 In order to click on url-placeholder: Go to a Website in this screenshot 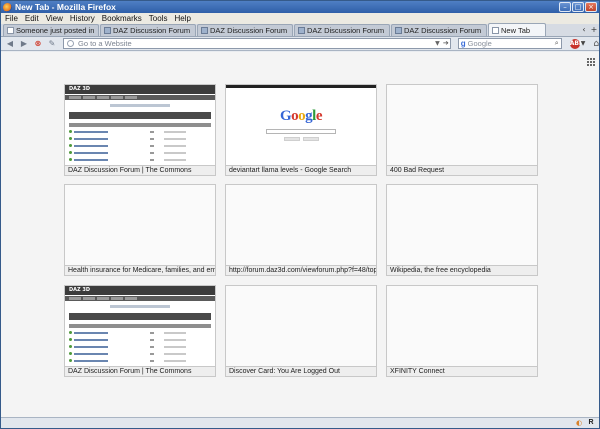, I will do `click(105, 43)`.